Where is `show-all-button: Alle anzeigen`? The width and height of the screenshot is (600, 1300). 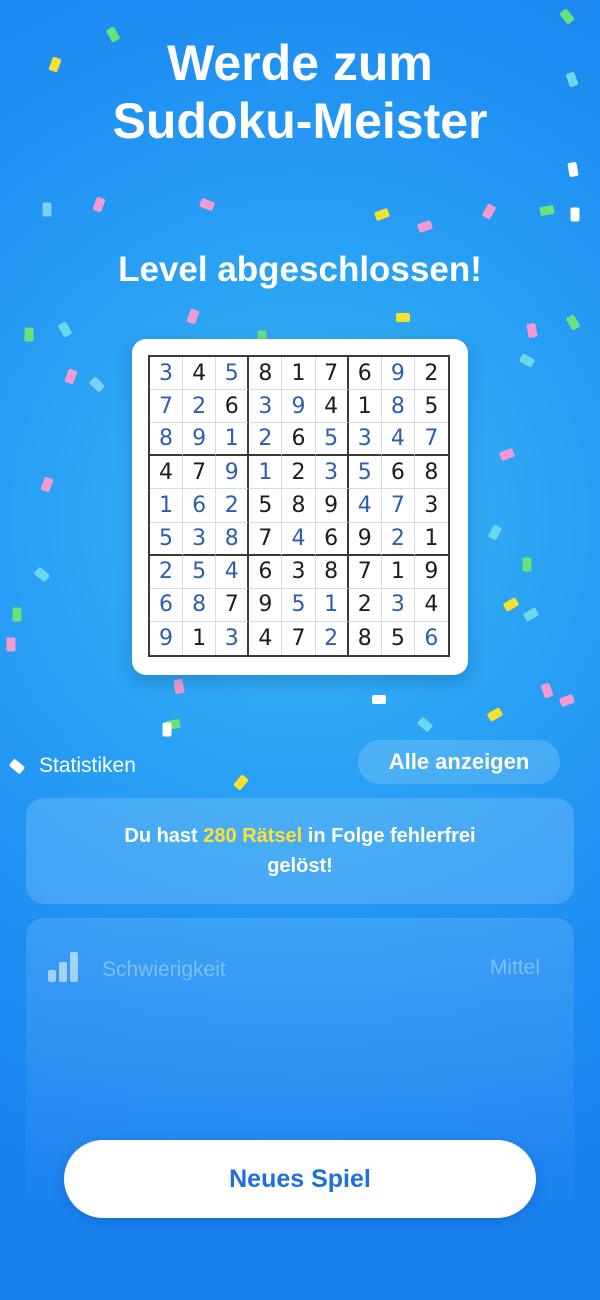
show-all-button: Alle anzeigen is located at coordinates (459, 762).